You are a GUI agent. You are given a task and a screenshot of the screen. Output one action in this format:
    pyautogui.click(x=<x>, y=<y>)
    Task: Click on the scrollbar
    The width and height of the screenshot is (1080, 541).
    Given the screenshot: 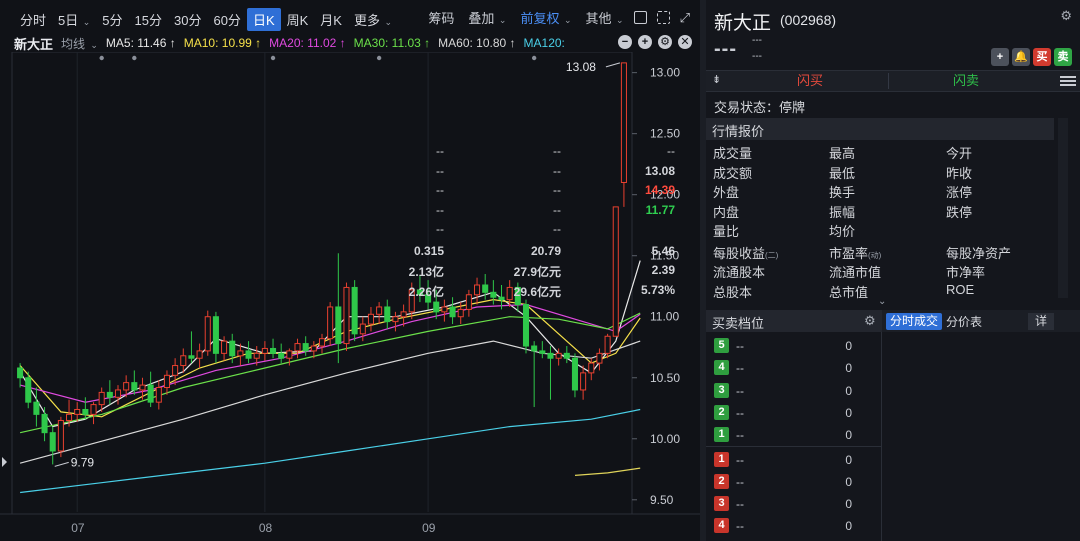 What is the action you would take?
    pyautogui.click(x=1063, y=208)
    